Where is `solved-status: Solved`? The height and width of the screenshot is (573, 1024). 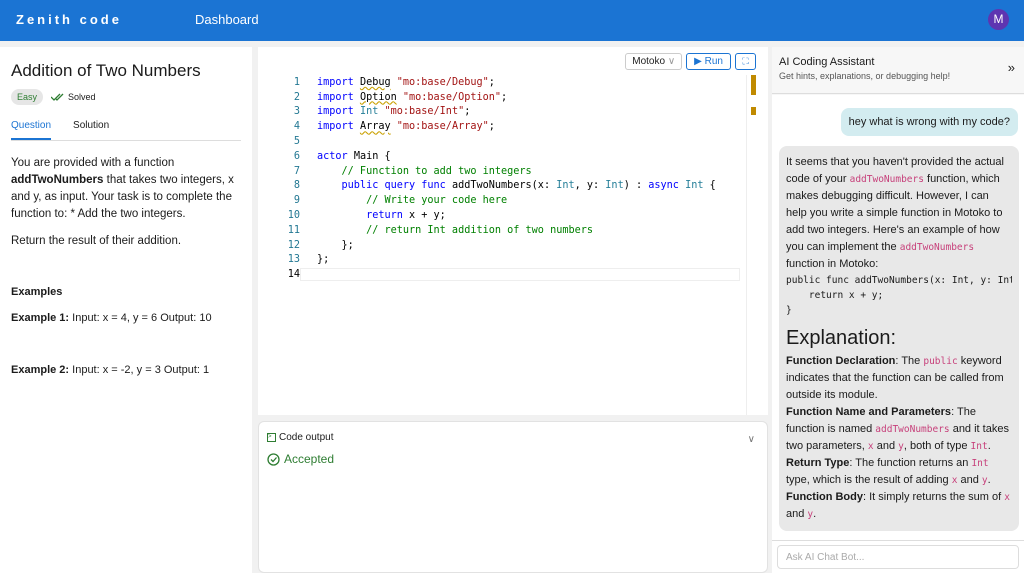
solved-status: Solved is located at coordinates (73, 97).